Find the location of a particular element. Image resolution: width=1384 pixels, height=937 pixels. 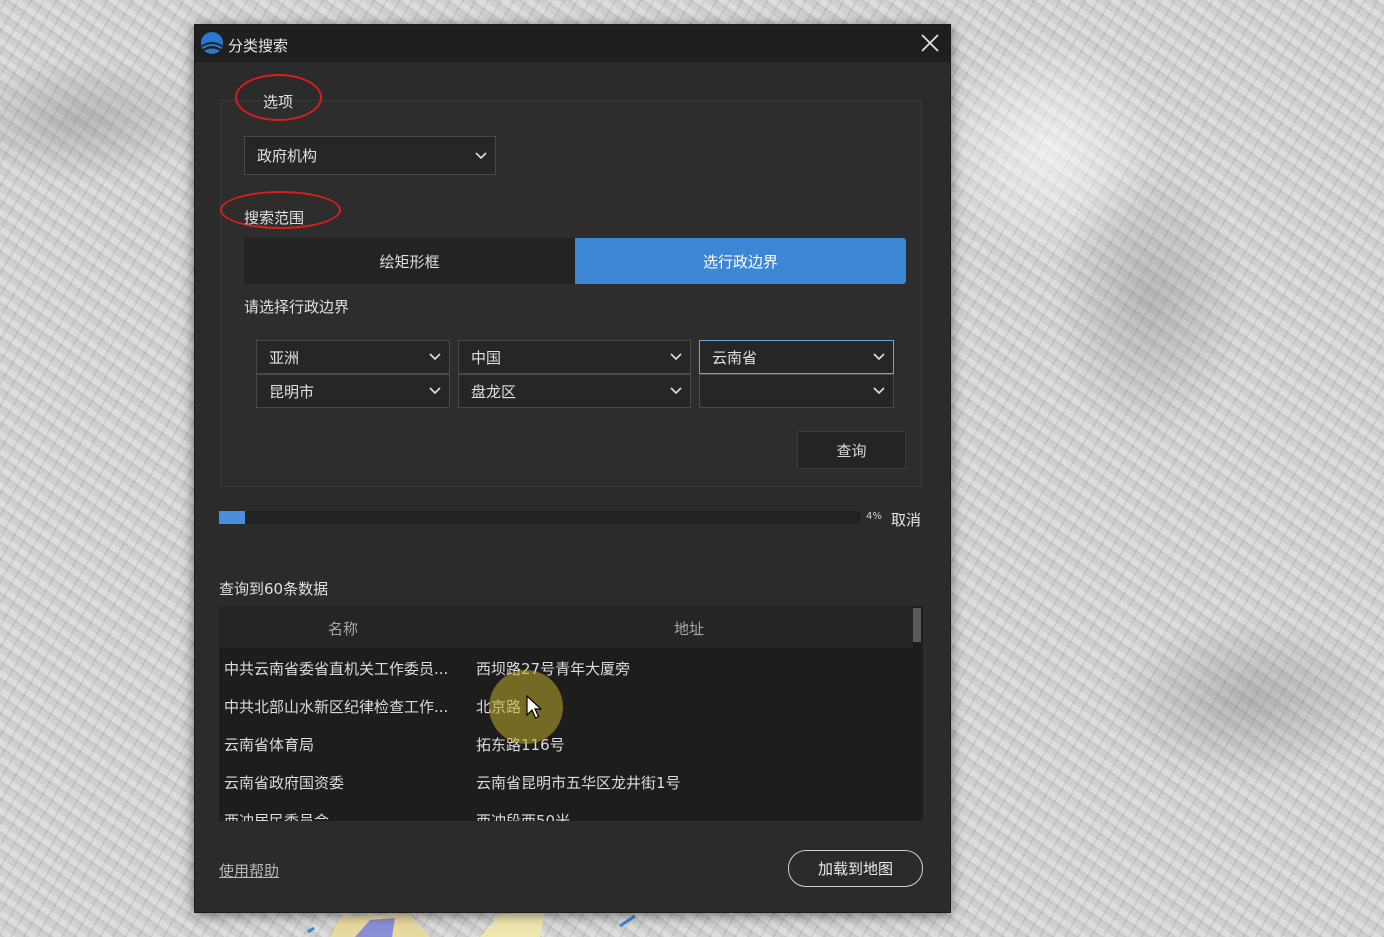

province-value: 云南省 is located at coordinates (735, 357).